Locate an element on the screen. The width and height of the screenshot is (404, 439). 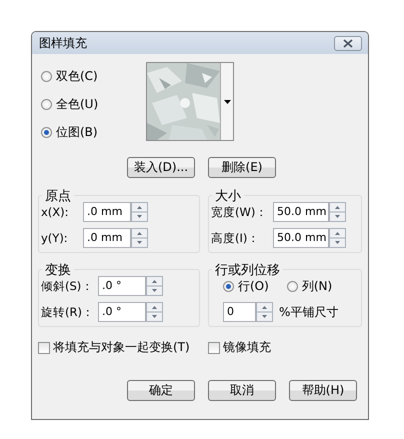
group-title: 变换 is located at coordinates (58, 270).